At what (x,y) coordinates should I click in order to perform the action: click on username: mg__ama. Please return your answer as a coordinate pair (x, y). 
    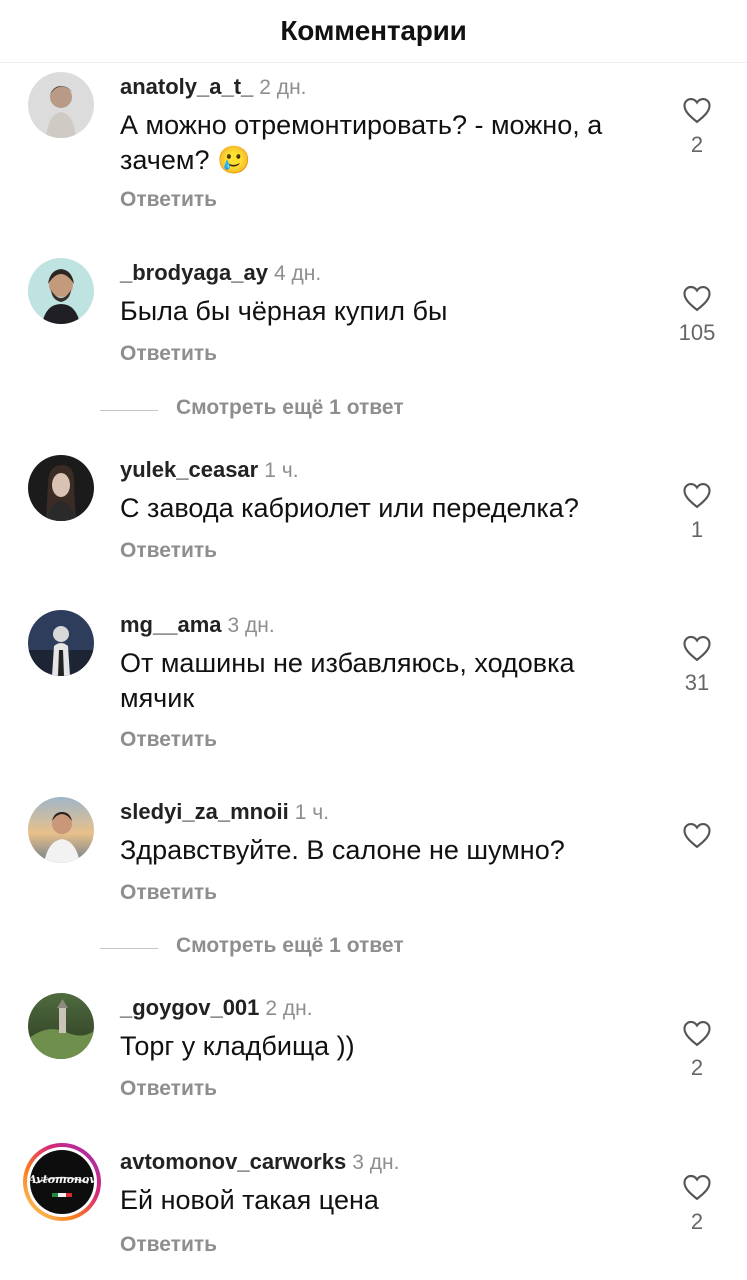
    Looking at the image, I should click on (171, 624).